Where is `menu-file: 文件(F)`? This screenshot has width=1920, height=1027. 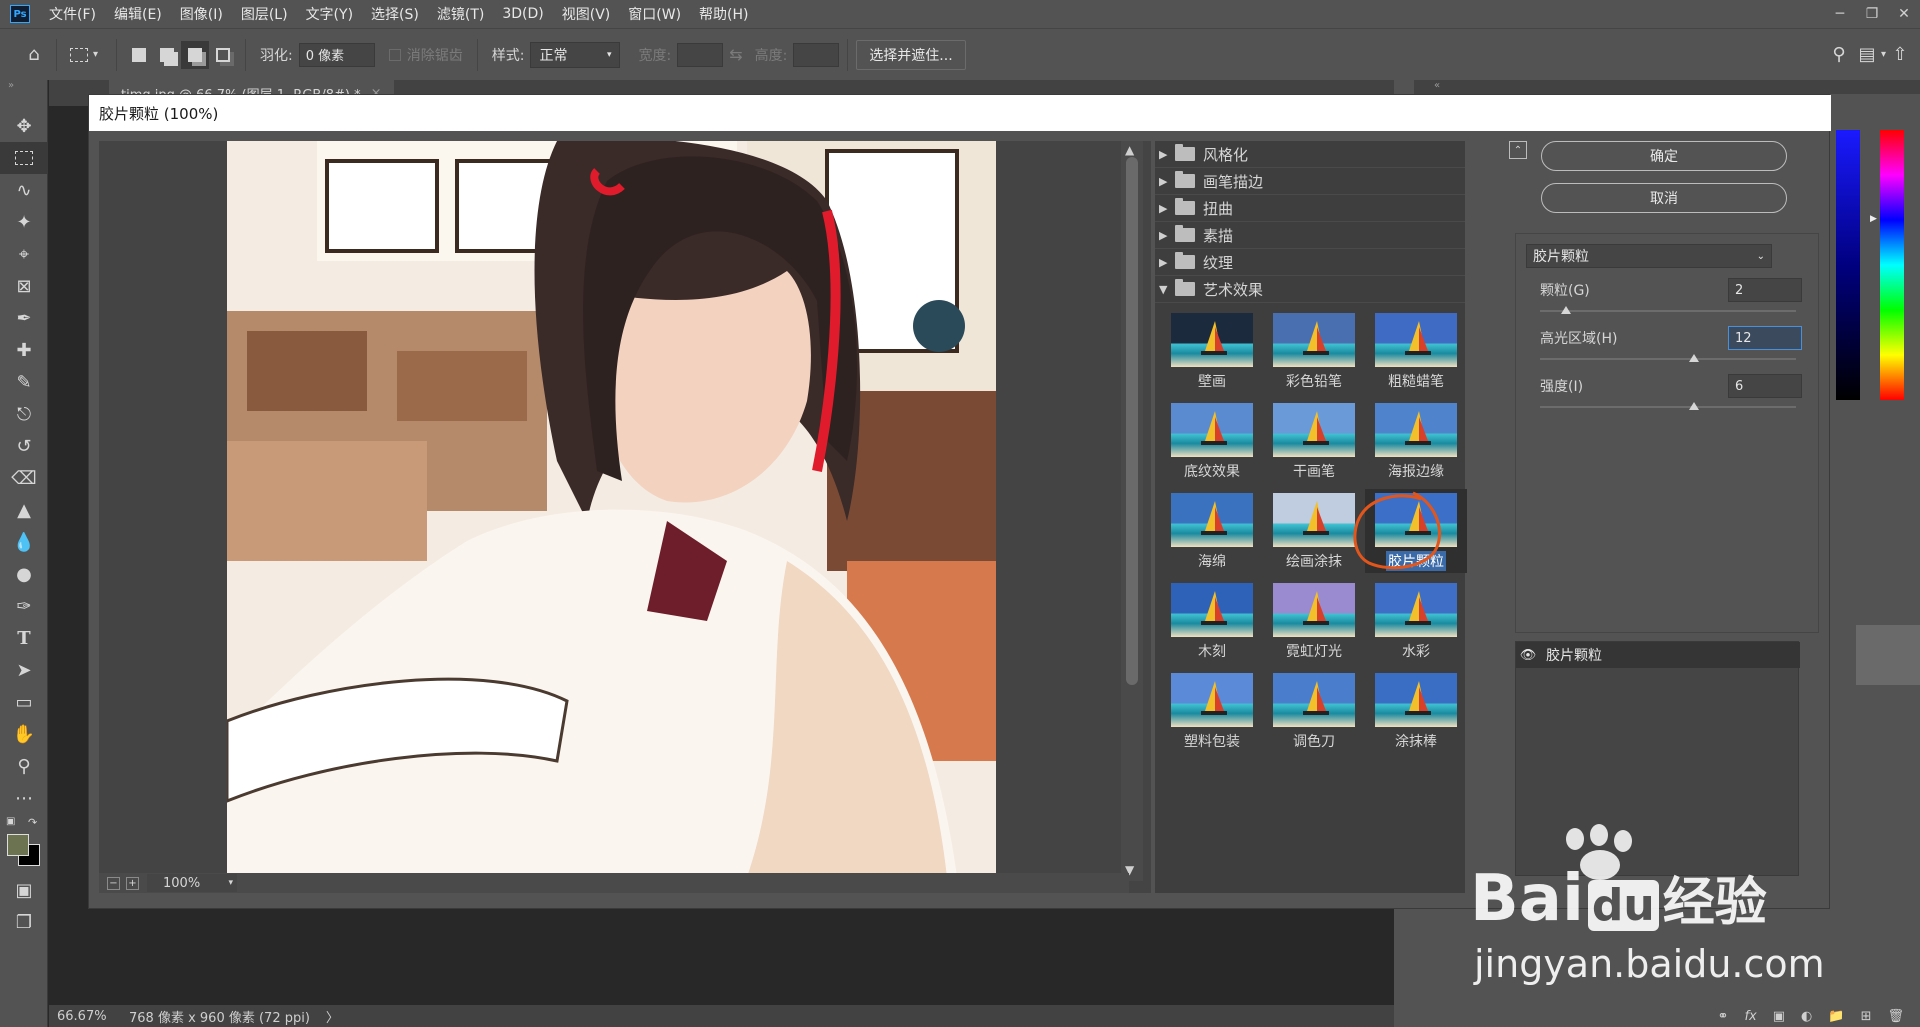 menu-file: 文件(F) is located at coordinates (72, 14).